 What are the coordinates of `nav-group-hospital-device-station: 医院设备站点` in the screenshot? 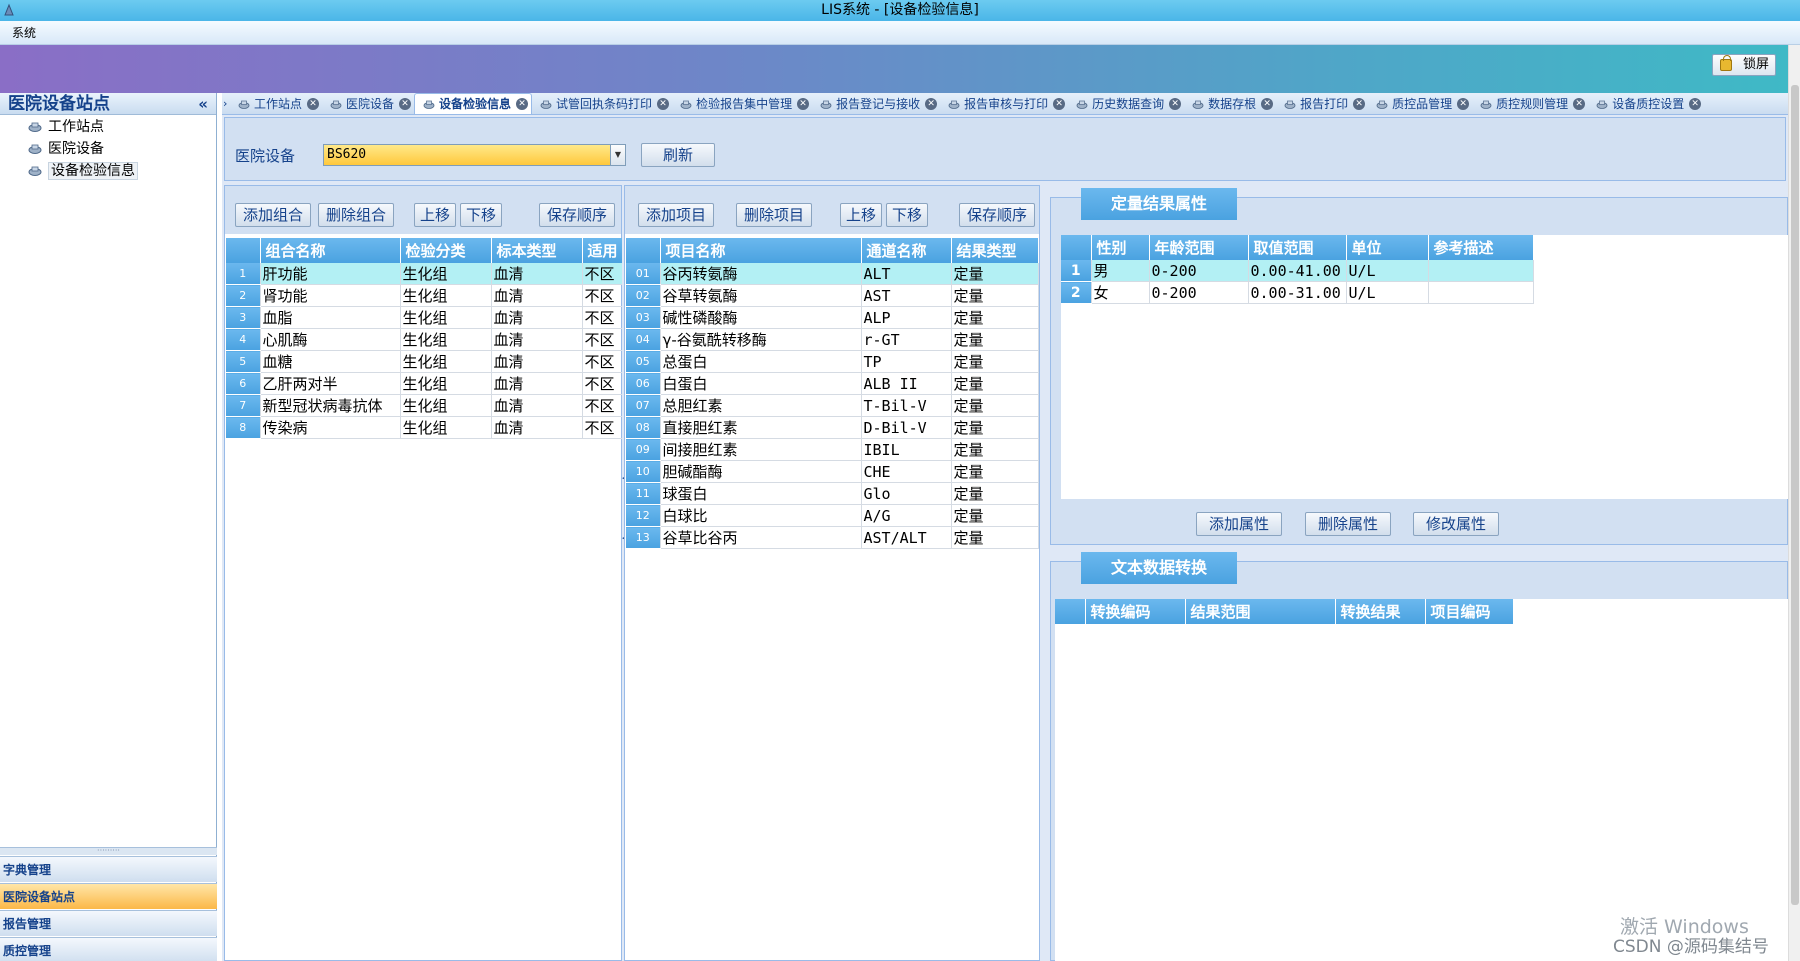 It's located at (108, 896).